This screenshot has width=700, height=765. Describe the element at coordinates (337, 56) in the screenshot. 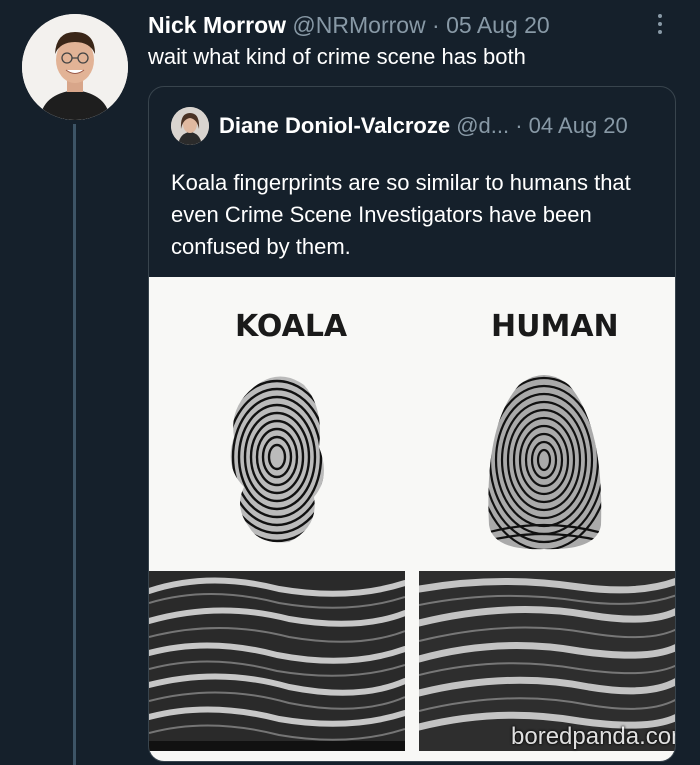

I see `tweet-text: wait what kind of crime scene has both` at that location.